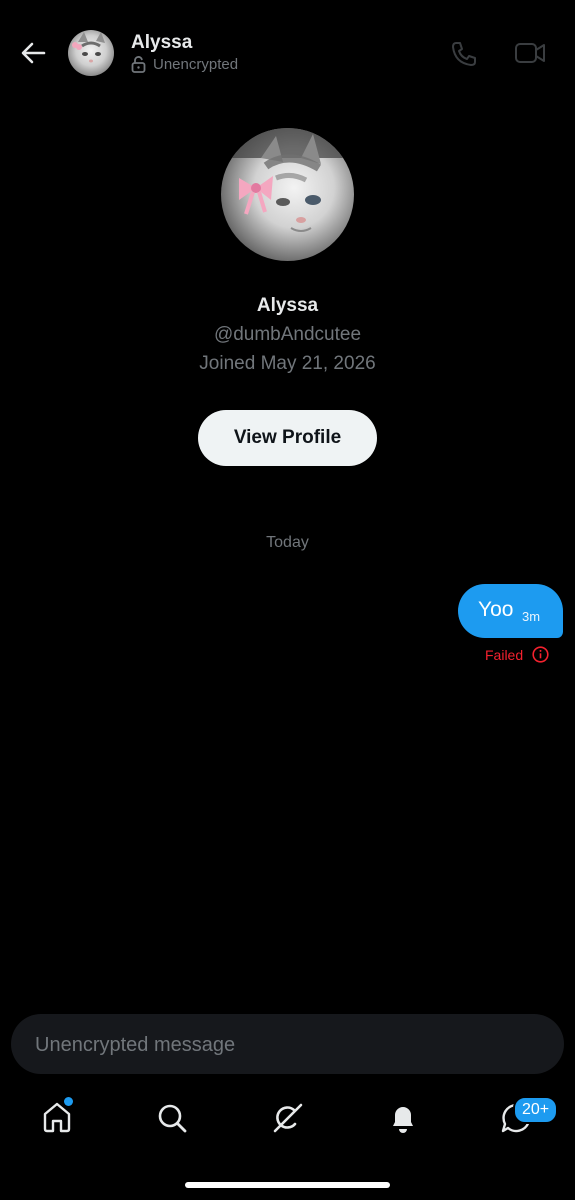 This screenshot has width=575, height=1200. Describe the element at coordinates (33, 53) in the screenshot. I see `back-arrow-icon` at that location.